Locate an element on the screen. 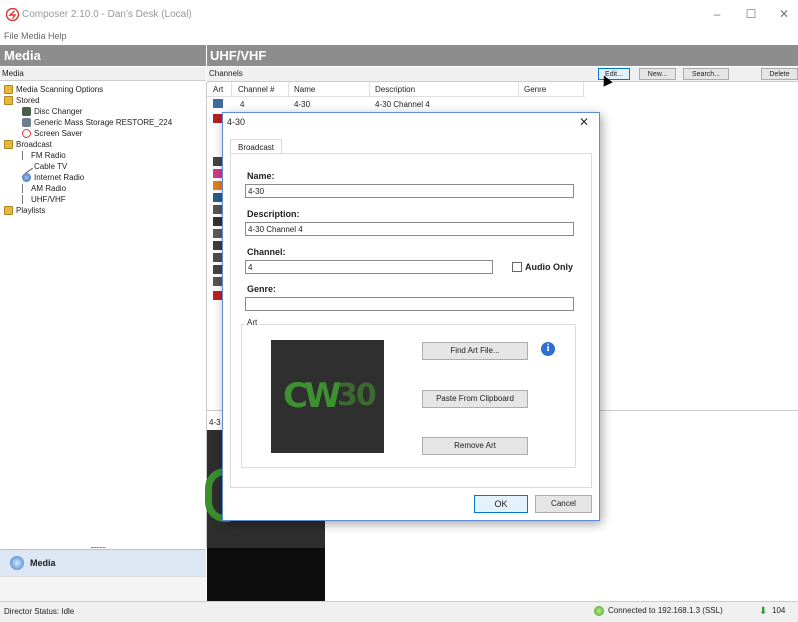  tree-item-label: AM Radio is located at coordinates (49, 188).